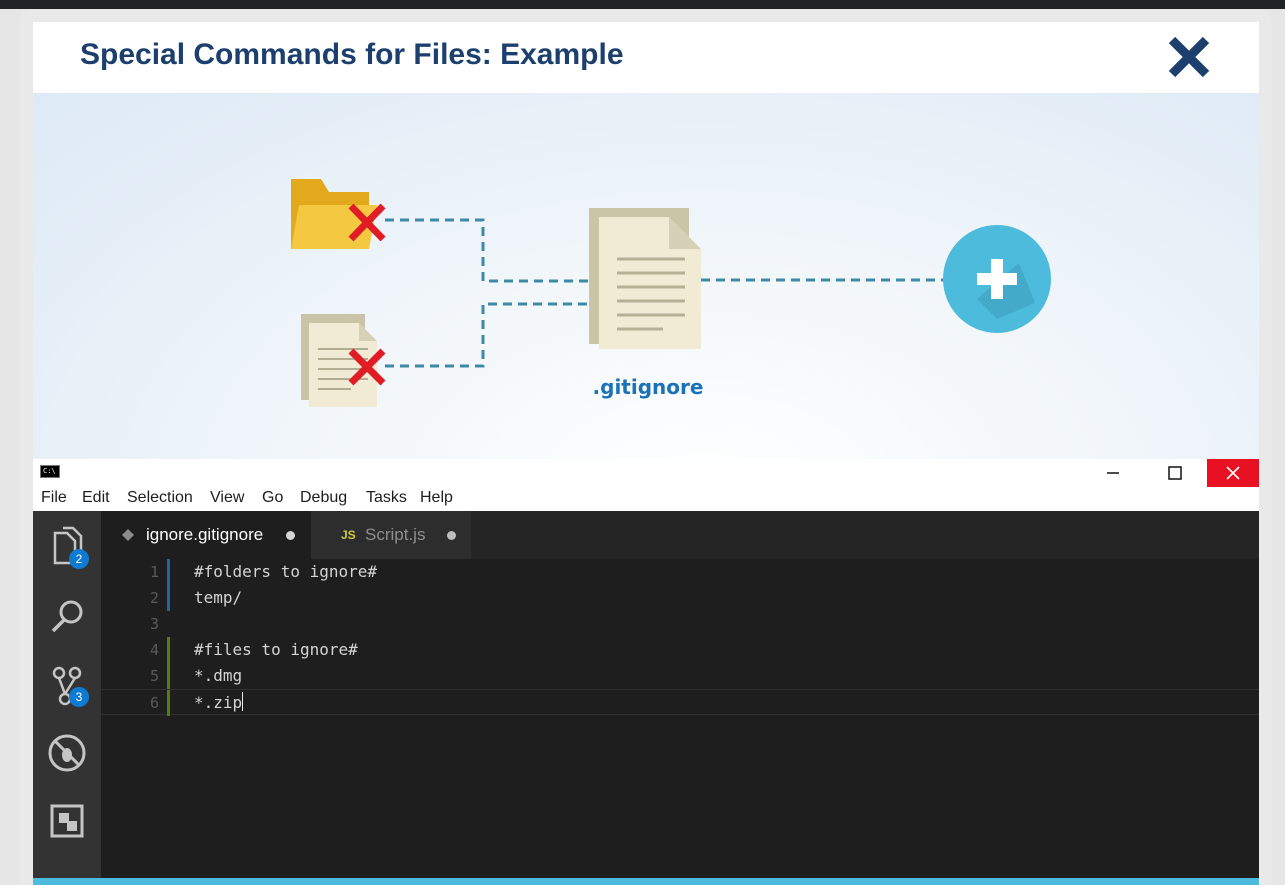 The width and height of the screenshot is (1285, 885). I want to click on window-titlebar: C:\, so click(646, 473).